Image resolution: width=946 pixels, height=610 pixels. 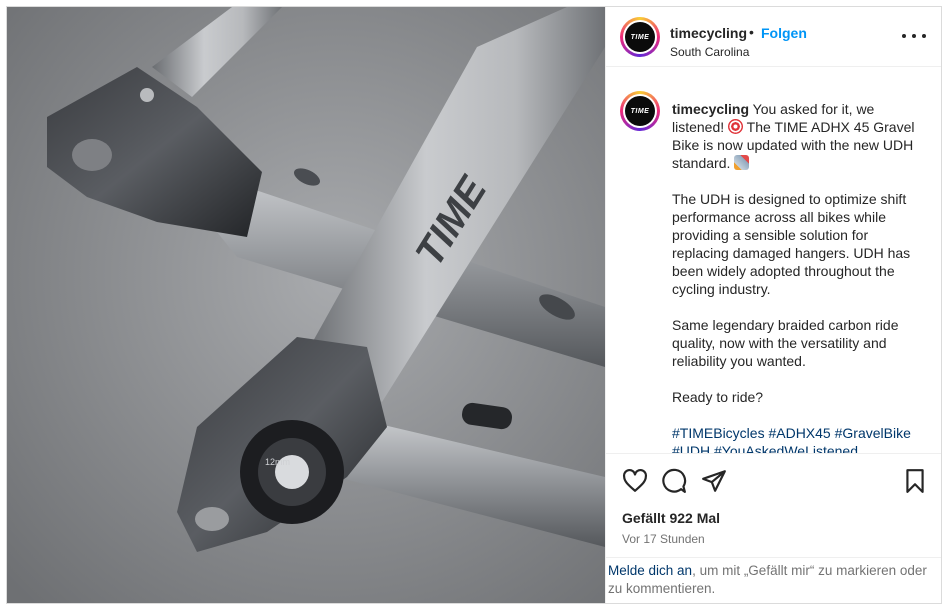 What do you see at coordinates (635, 481) in the screenshot?
I see `heart-icon` at bounding box center [635, 481].